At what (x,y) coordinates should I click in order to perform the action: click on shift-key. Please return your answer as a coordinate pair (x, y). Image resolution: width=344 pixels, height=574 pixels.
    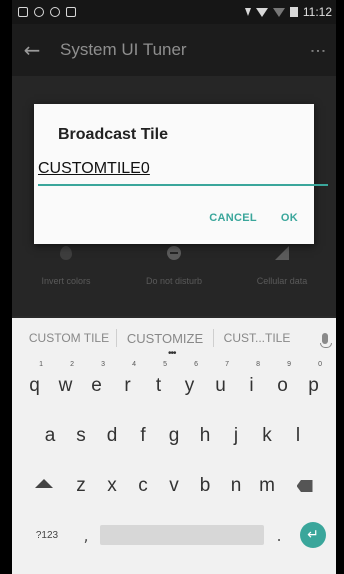
    Looking at the image, I should click on (44, 486).